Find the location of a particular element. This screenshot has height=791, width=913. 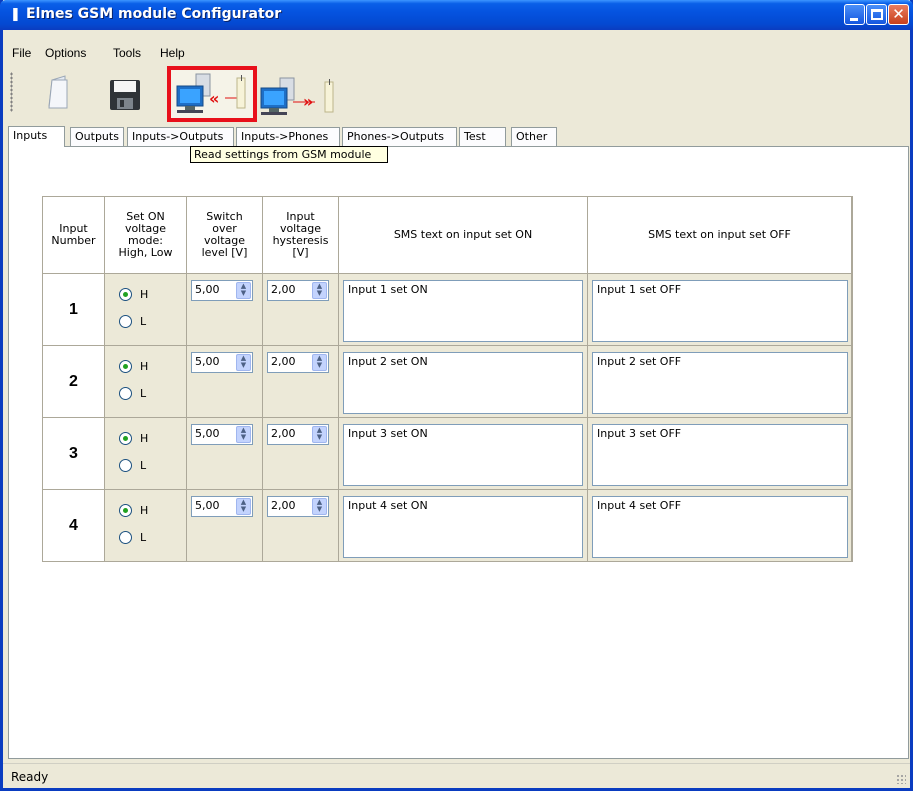

sms-off-cell: Input 1 set OFF is located at coordinates (720, 310).